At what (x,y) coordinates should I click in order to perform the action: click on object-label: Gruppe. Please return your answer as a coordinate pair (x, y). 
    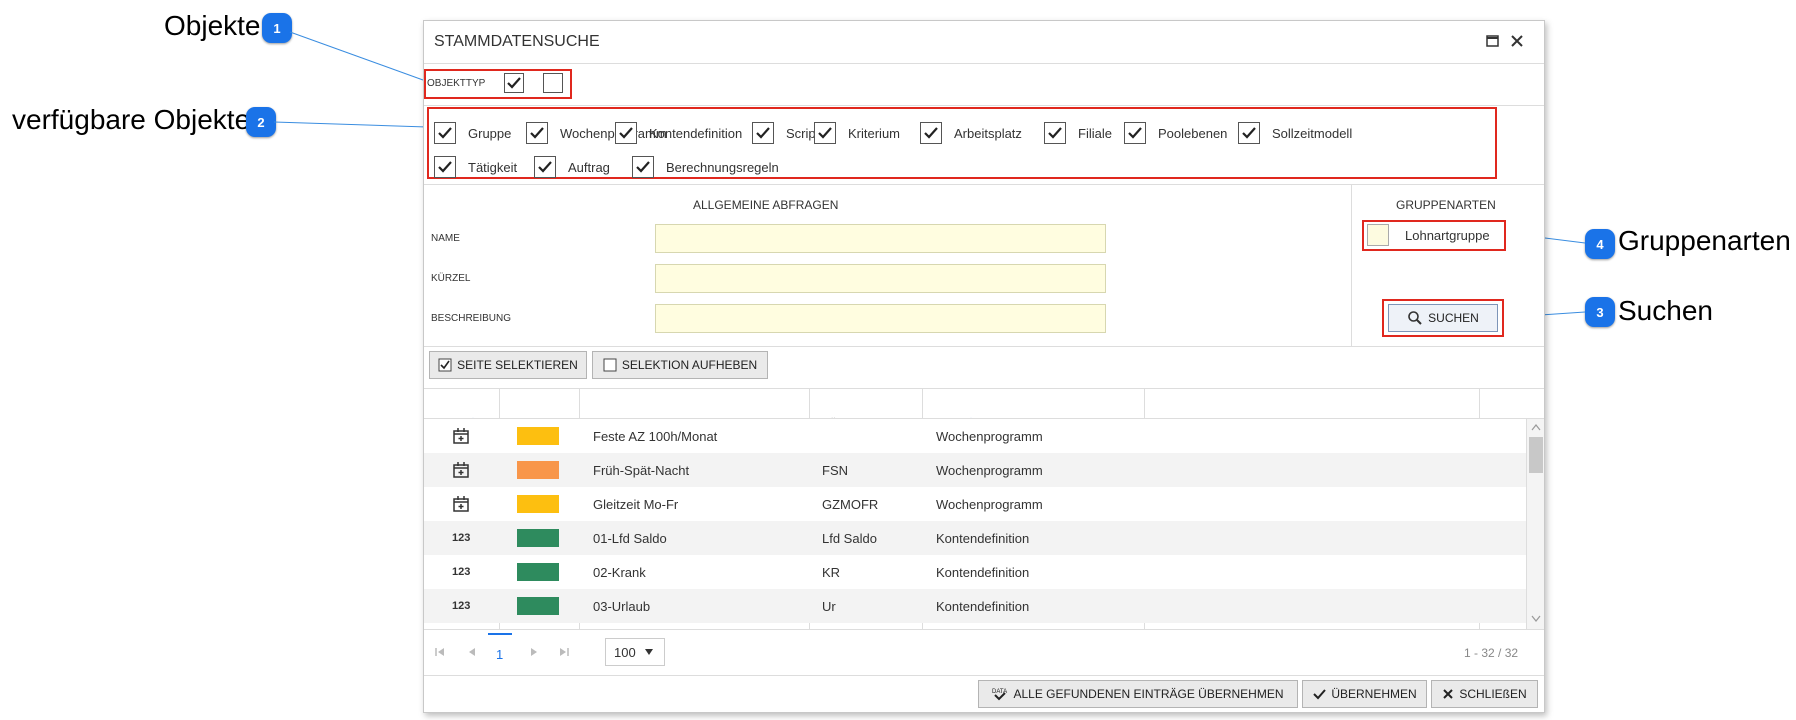
    Looking at the image, I should click on (490, 133).